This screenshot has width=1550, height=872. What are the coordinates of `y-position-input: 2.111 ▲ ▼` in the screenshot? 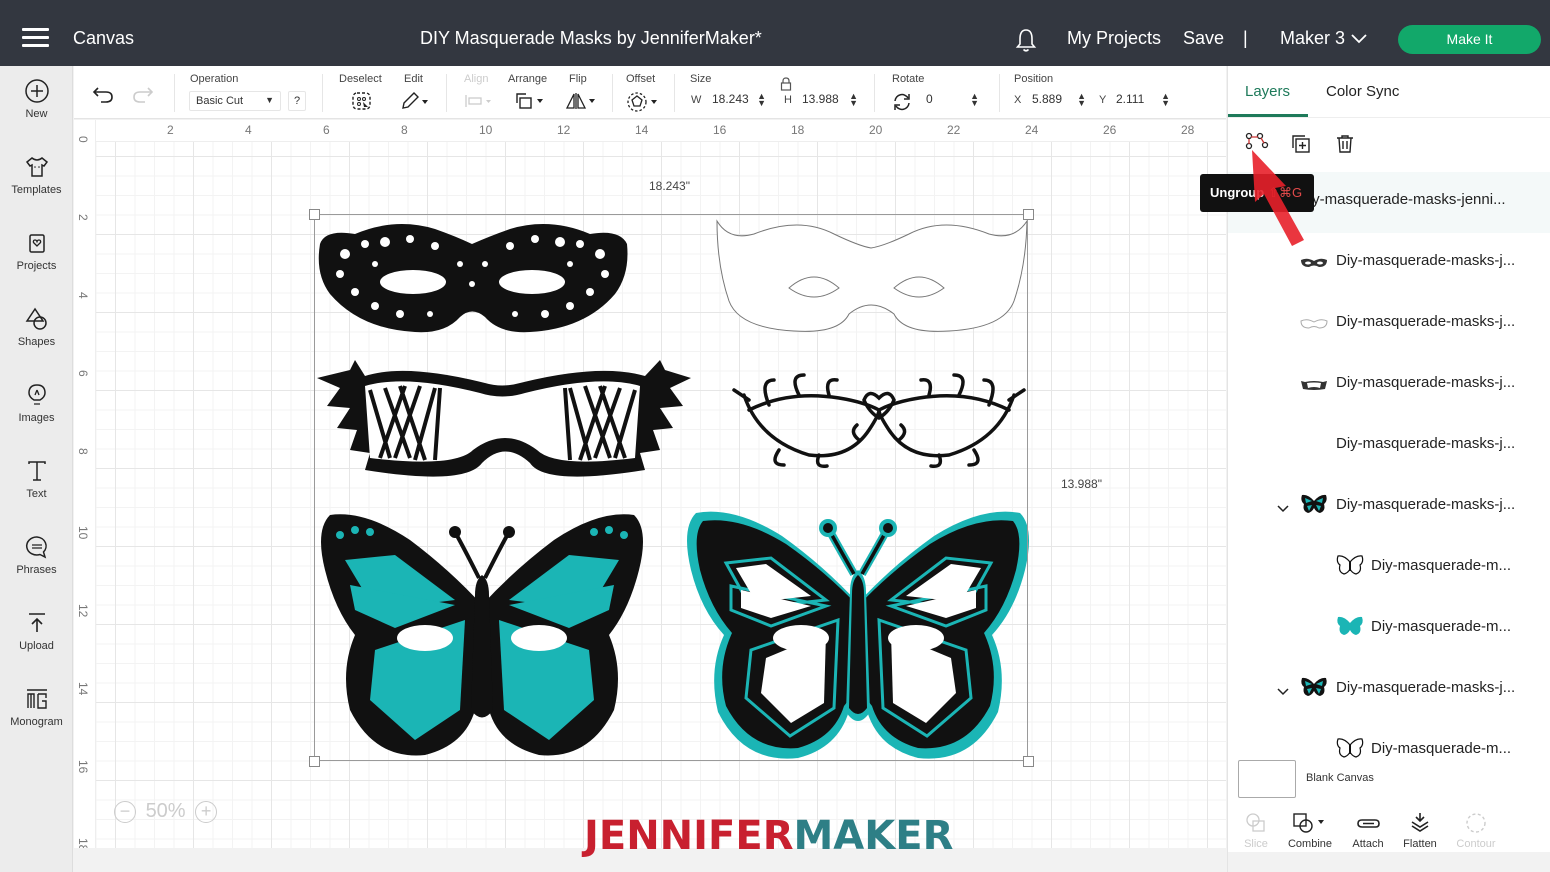 It's located at (1140, 101).